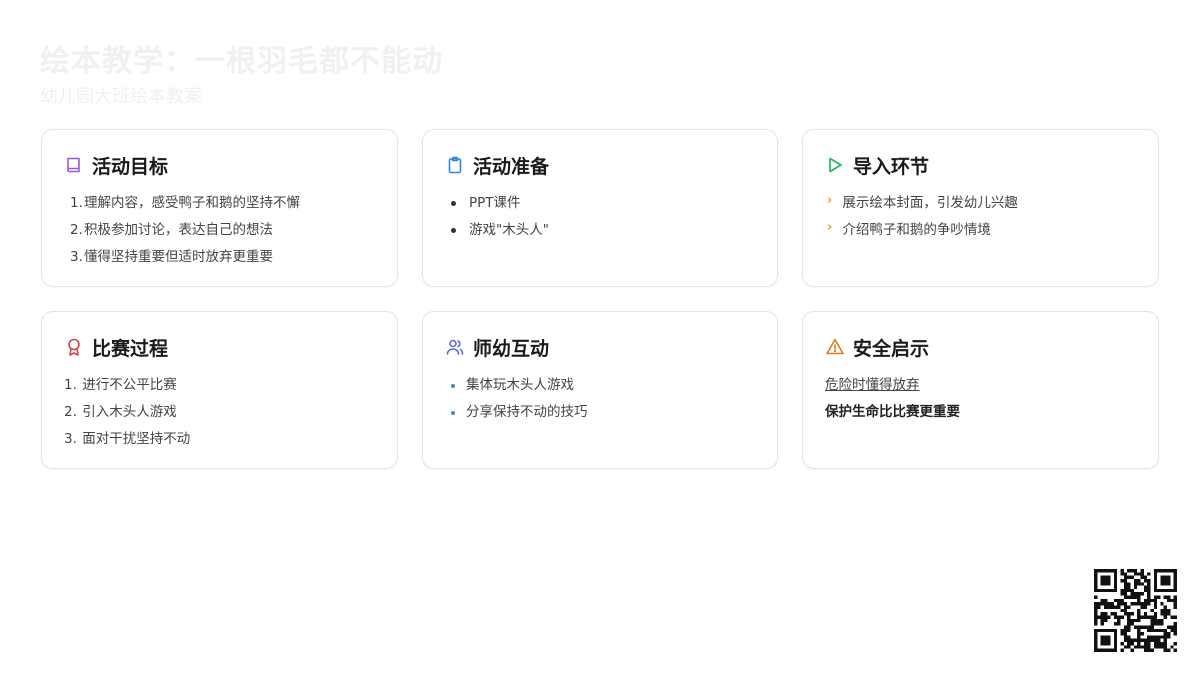 Image resolution: width=1200 pixels, height=675 pixels. I want to click on safety-line-2: 保护生命比比赛更重要, so click(892, 412).